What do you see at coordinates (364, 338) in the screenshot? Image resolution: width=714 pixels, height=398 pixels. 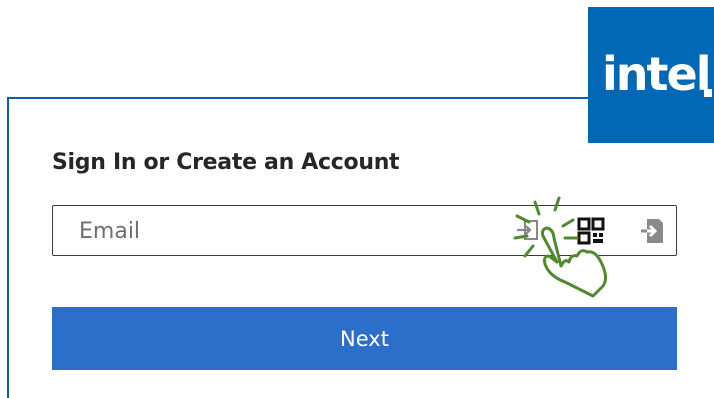 I see `next-button: Next` at bounding box center [364, 338].